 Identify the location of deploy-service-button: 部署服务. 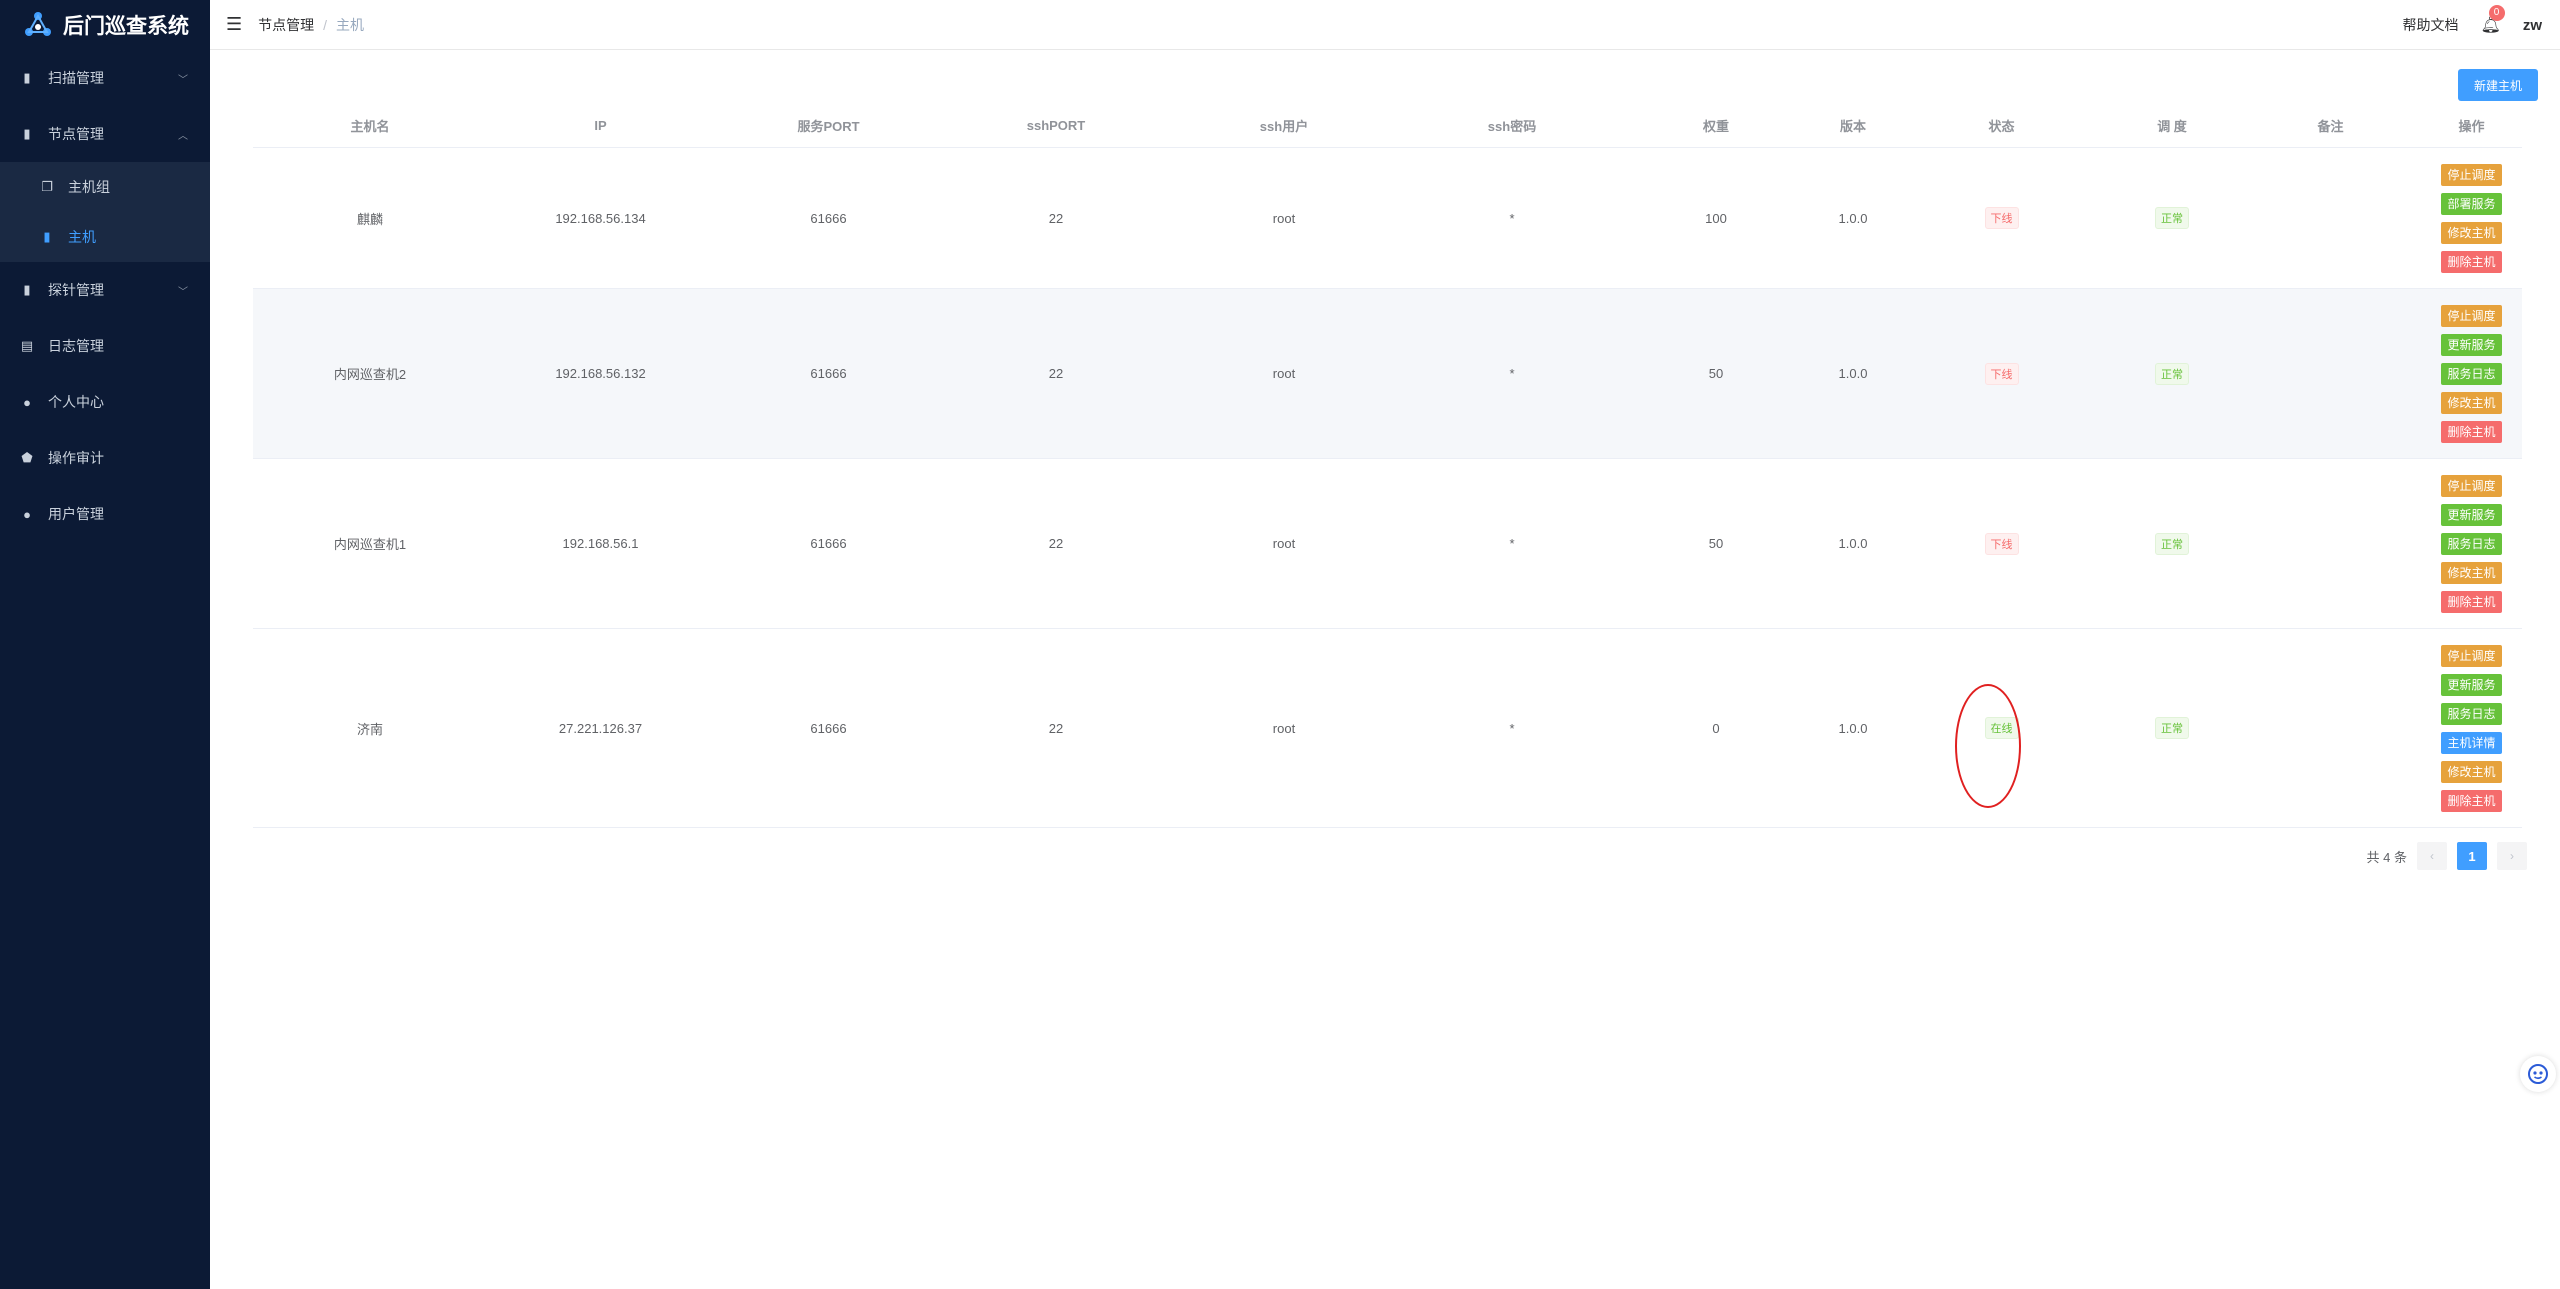
(2471, 203).